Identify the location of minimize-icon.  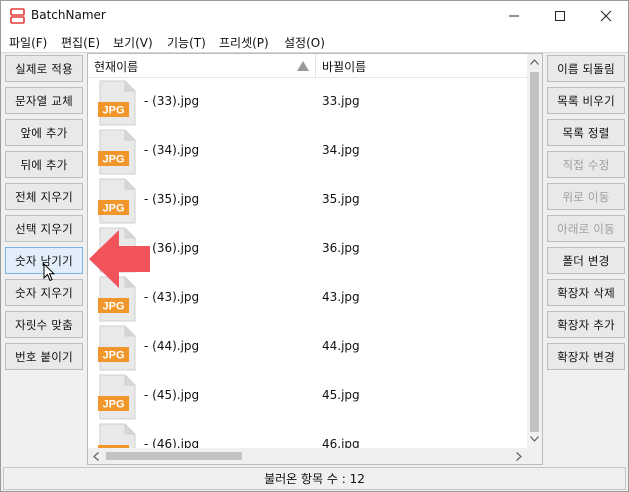
(514, 16).